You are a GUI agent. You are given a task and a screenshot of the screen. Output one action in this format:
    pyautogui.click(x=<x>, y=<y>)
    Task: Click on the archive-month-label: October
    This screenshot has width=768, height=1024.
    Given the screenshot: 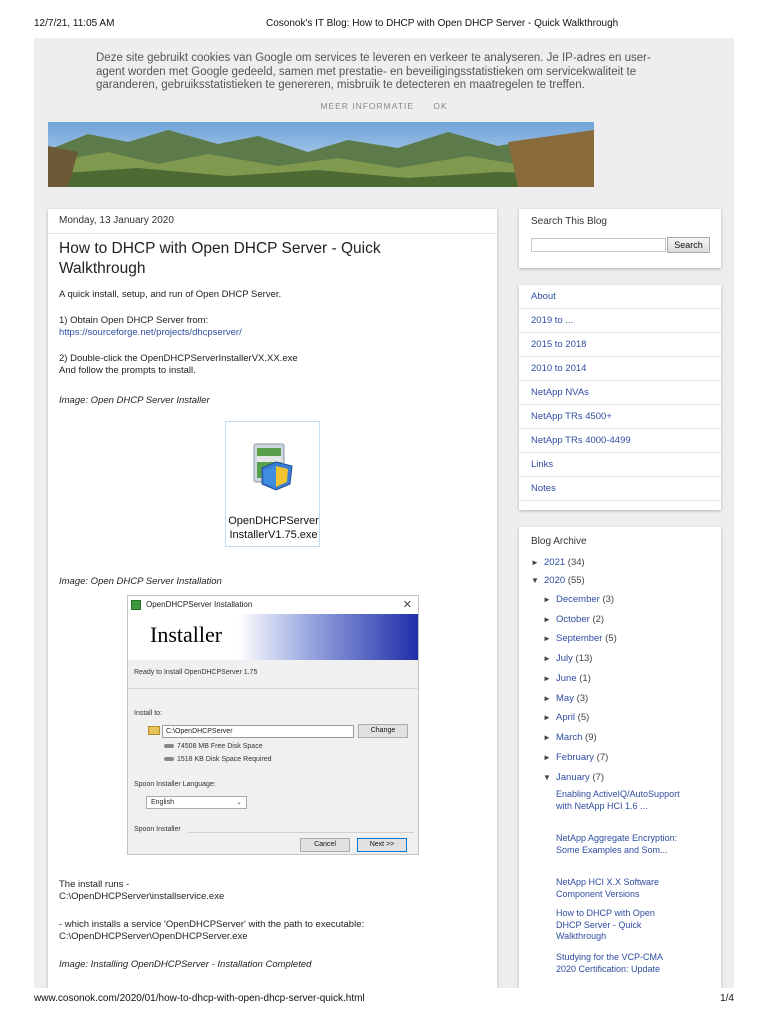 What is the action you would take?
    pyautogui.click(x=573, y=619)
    